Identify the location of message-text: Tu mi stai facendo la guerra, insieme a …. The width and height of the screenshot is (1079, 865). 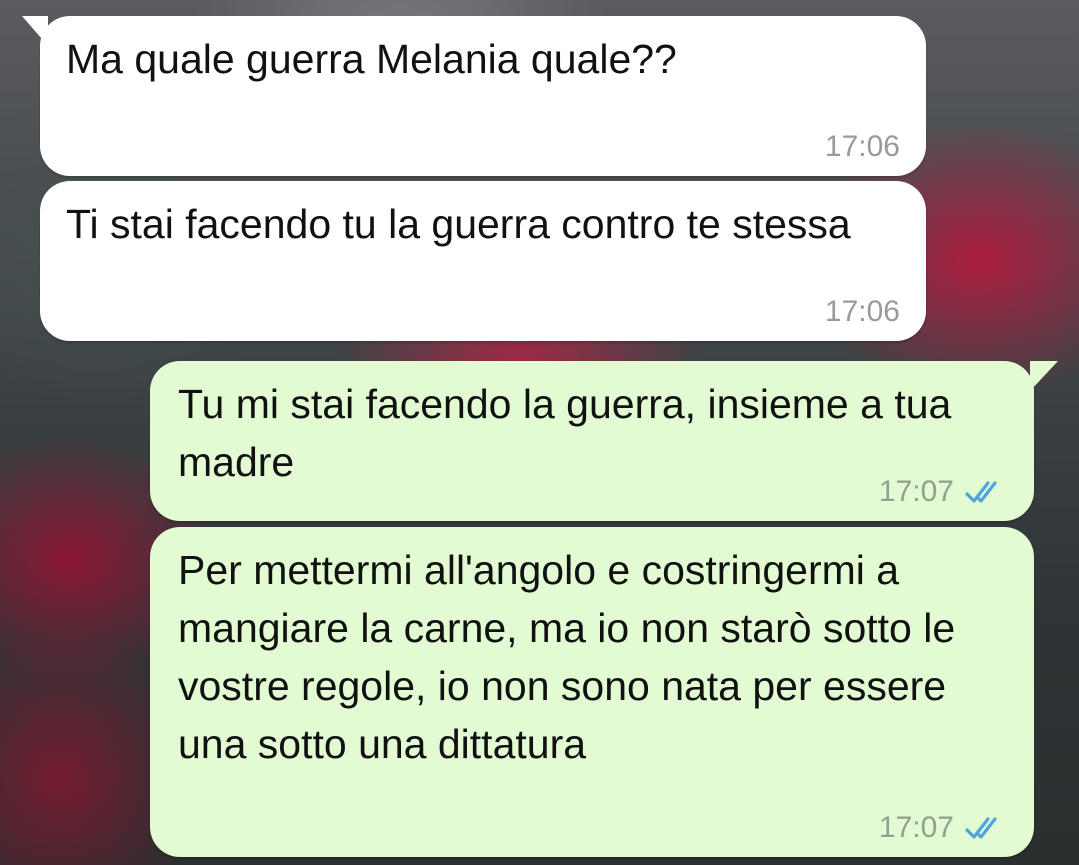
(565, 433).